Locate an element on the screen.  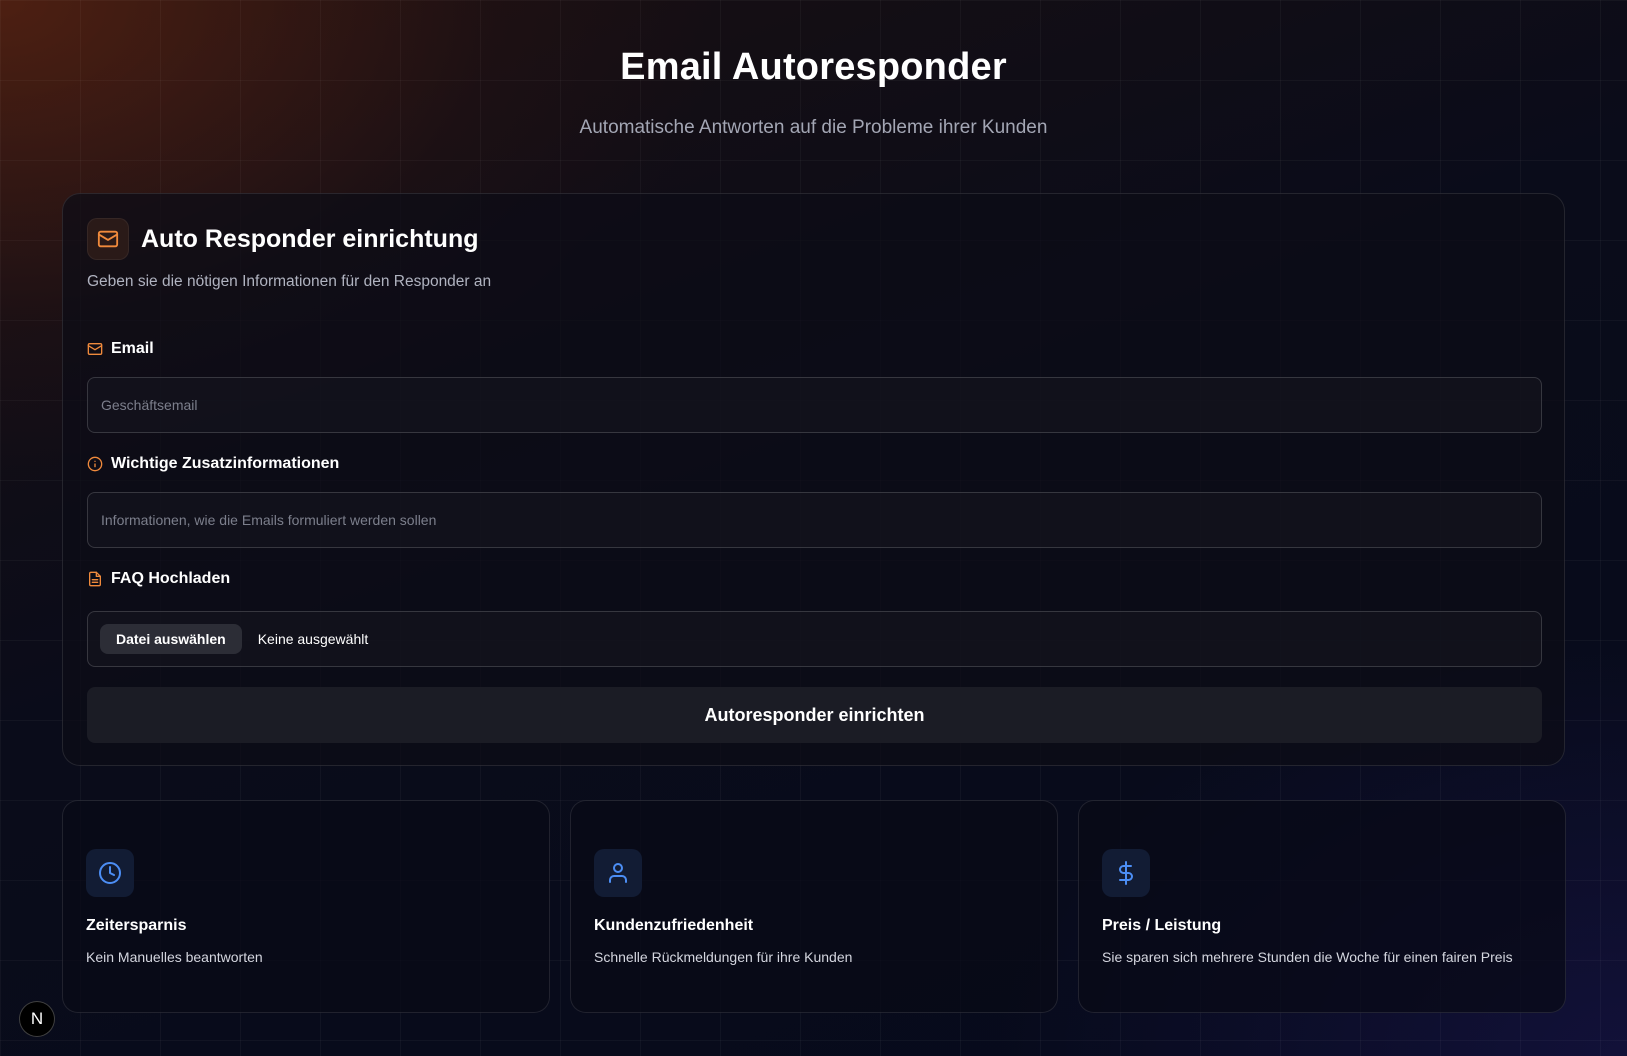
file-status: Keine ausgewählt is located at coordinates (313, 639).